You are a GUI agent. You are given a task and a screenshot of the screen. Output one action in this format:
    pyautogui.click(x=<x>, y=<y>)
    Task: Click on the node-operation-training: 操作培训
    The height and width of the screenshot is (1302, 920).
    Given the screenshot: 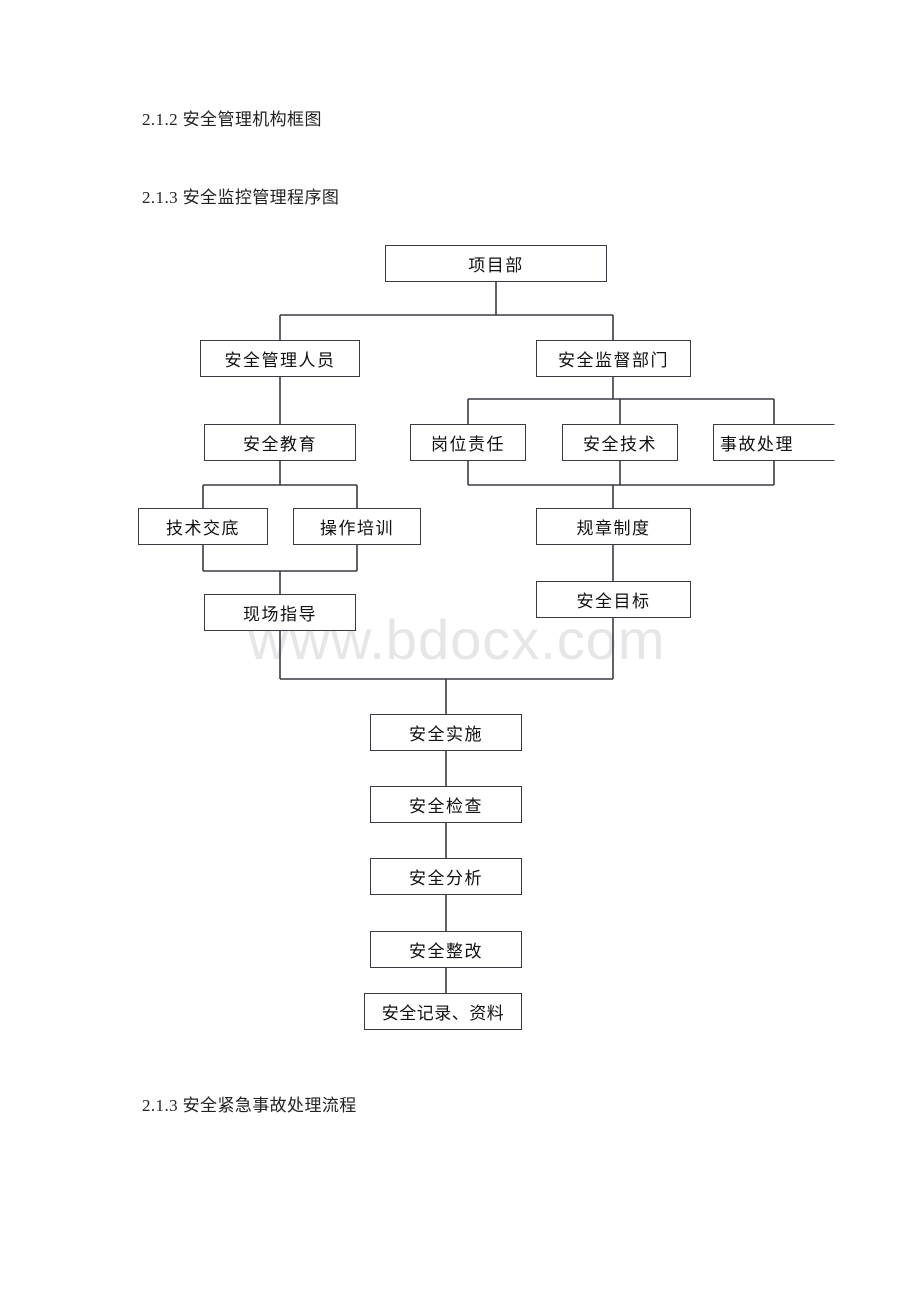 What is the action you would take?
    pyautogui.click(x=357, y=526)
    